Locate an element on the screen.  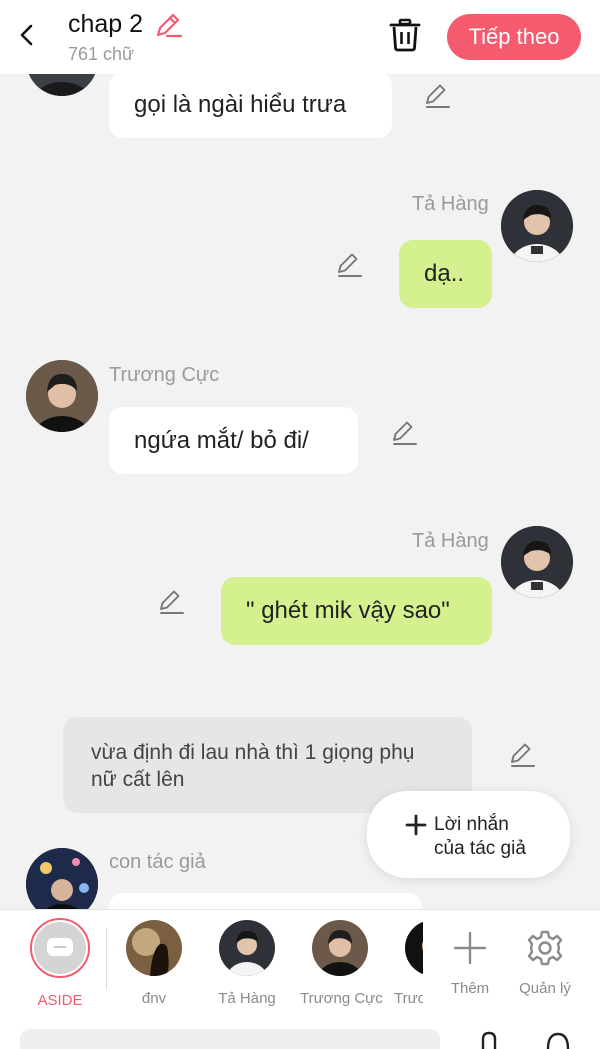
pencil-icon is located at coordinates (168, 25).